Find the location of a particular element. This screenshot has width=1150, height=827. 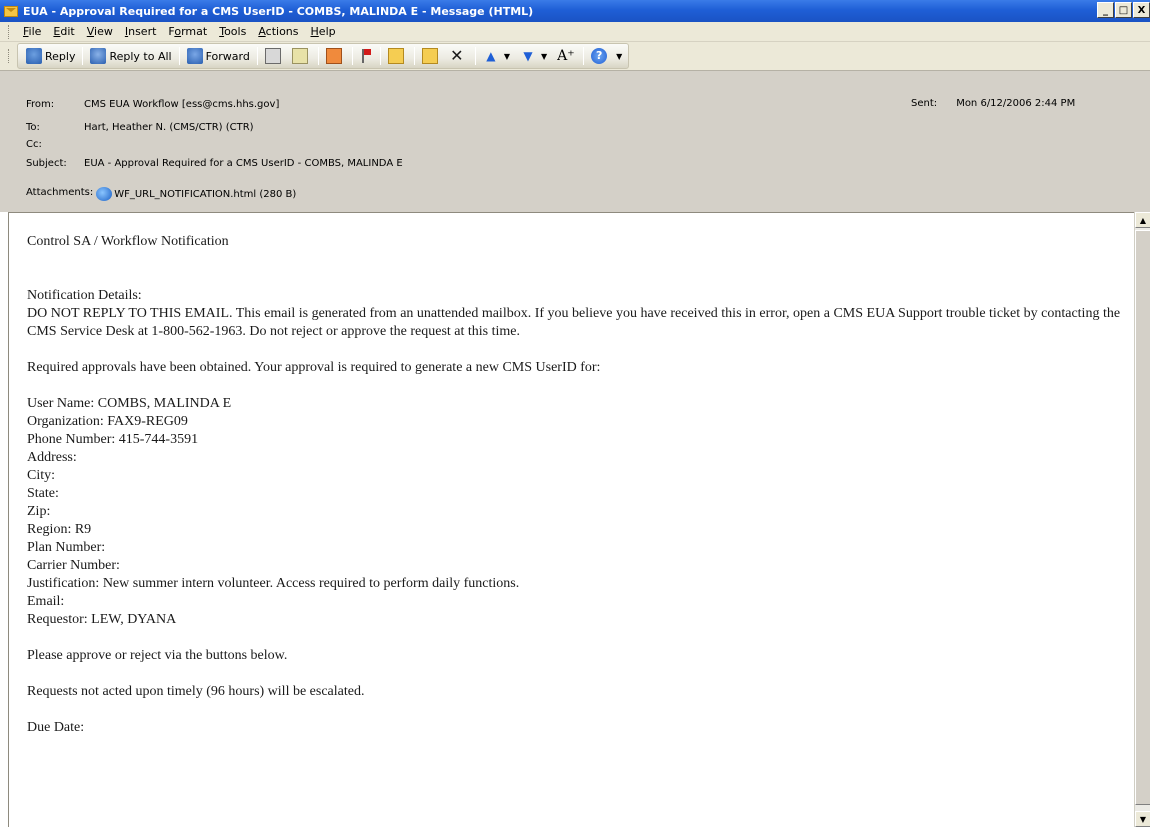

from-value: CMS EUA Workflow [ess@cms.hhs.gov] is located at coordinates (181, 104).